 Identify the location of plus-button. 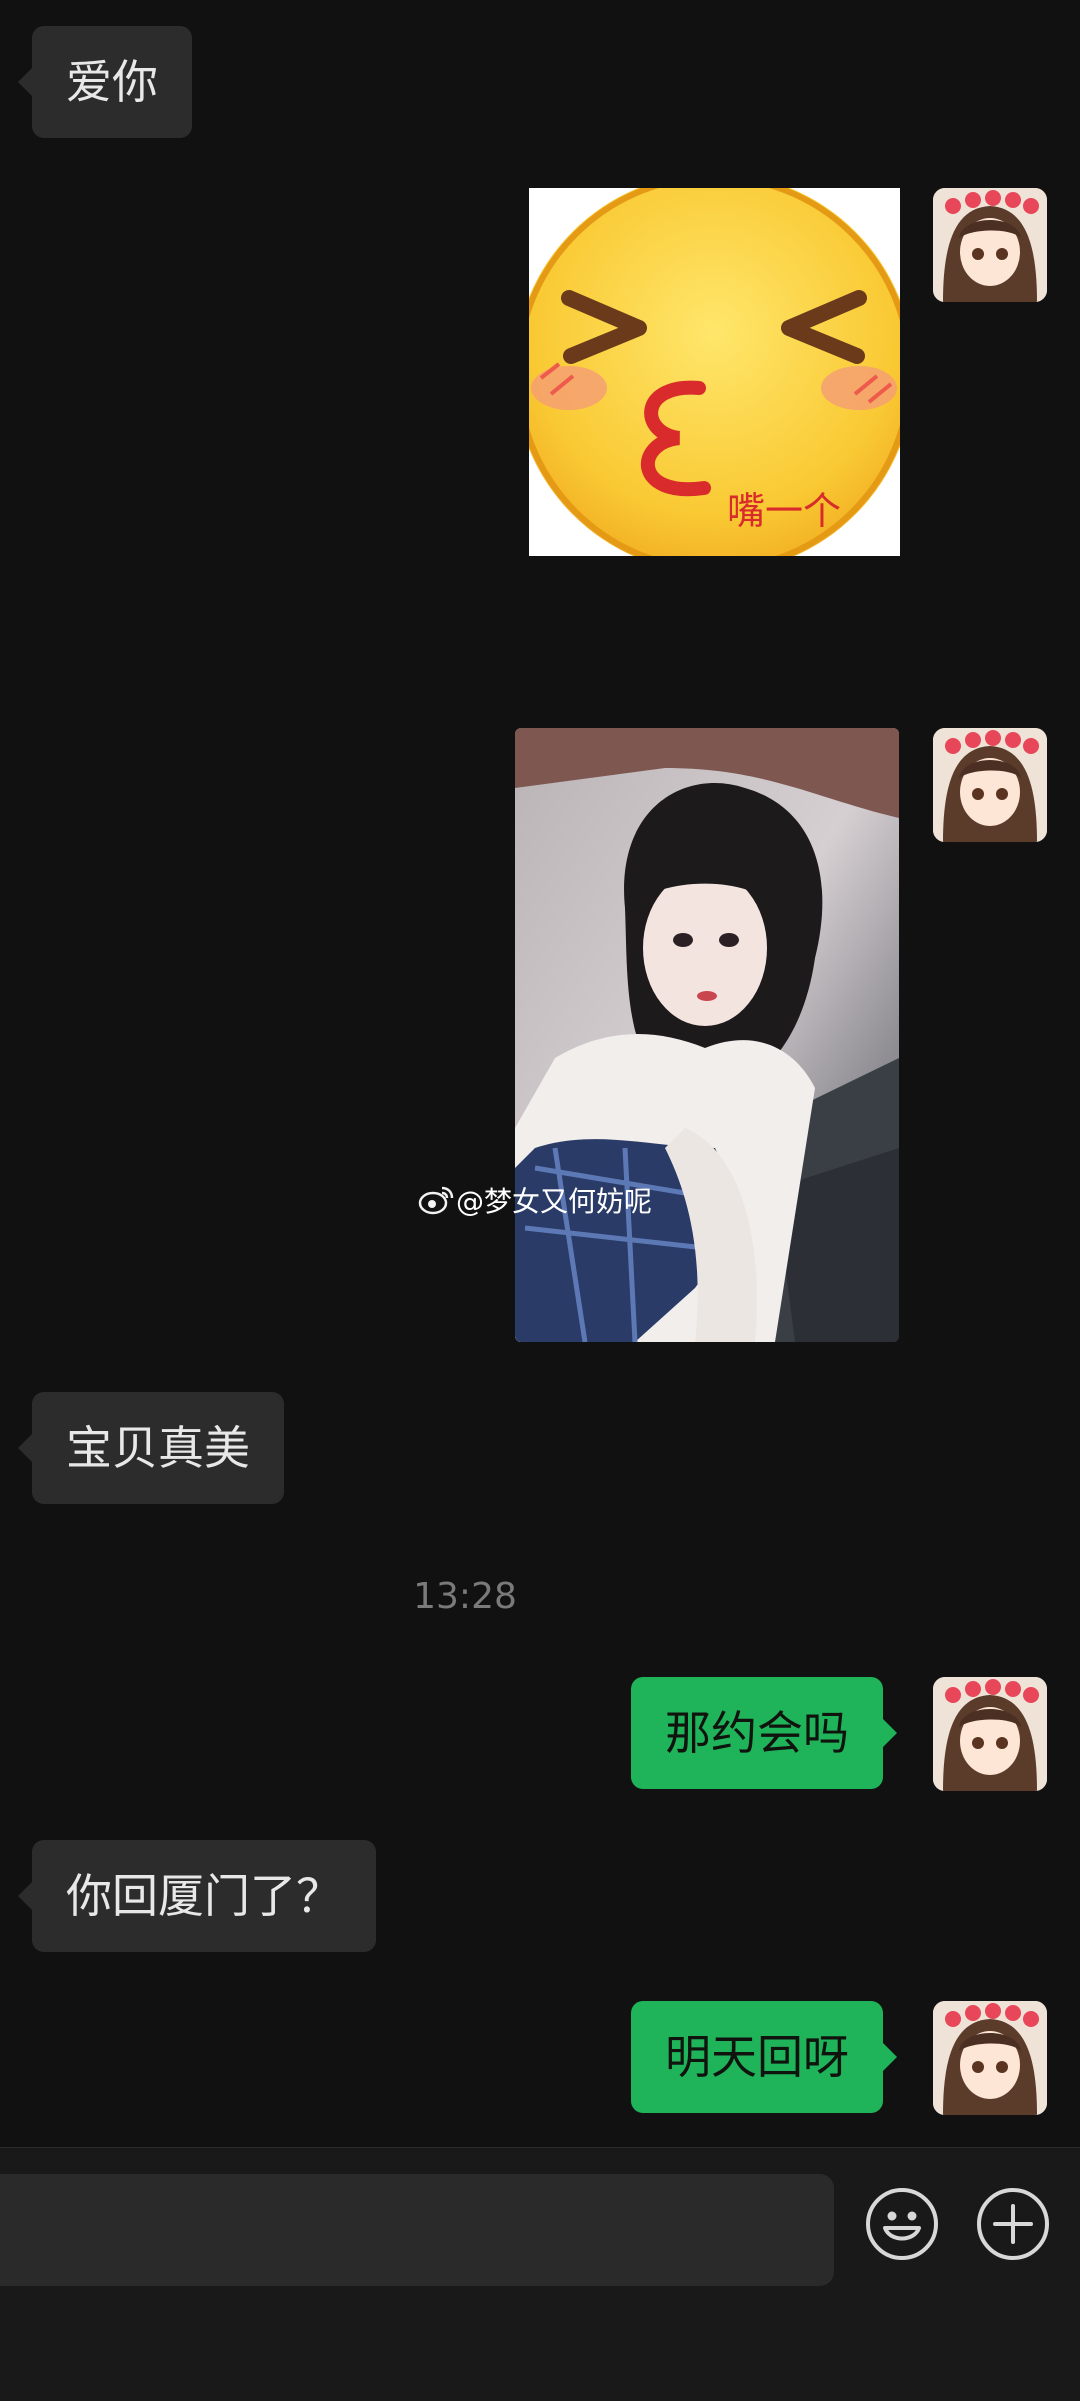
(1013, 2224).